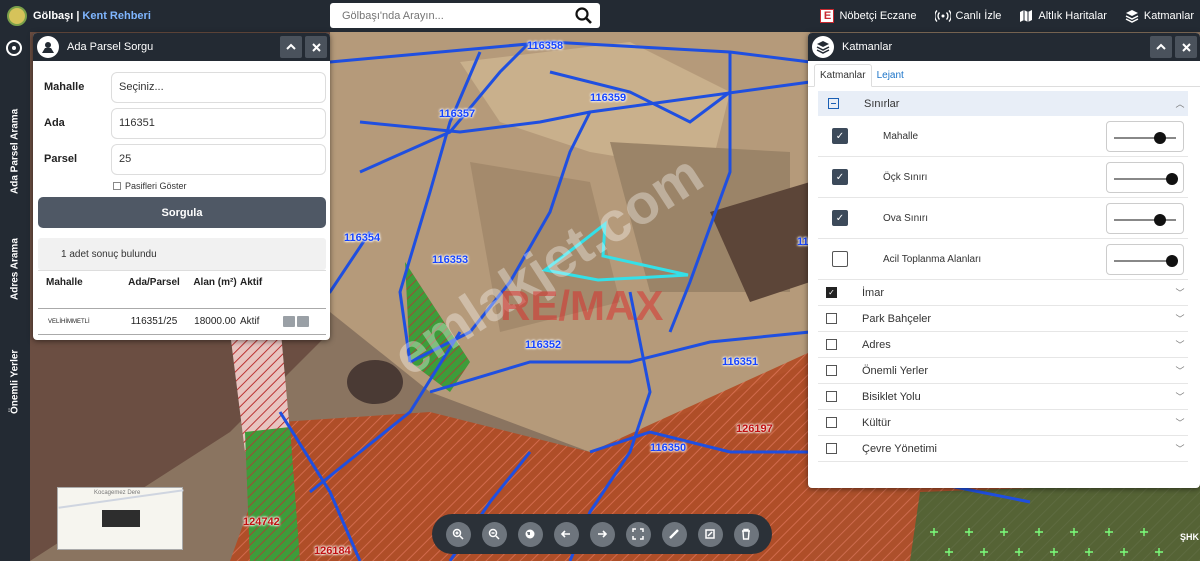 Image resolution: width=1200 pixels, height=561 pixels. I want to click on map-icon, so click(289, 321).